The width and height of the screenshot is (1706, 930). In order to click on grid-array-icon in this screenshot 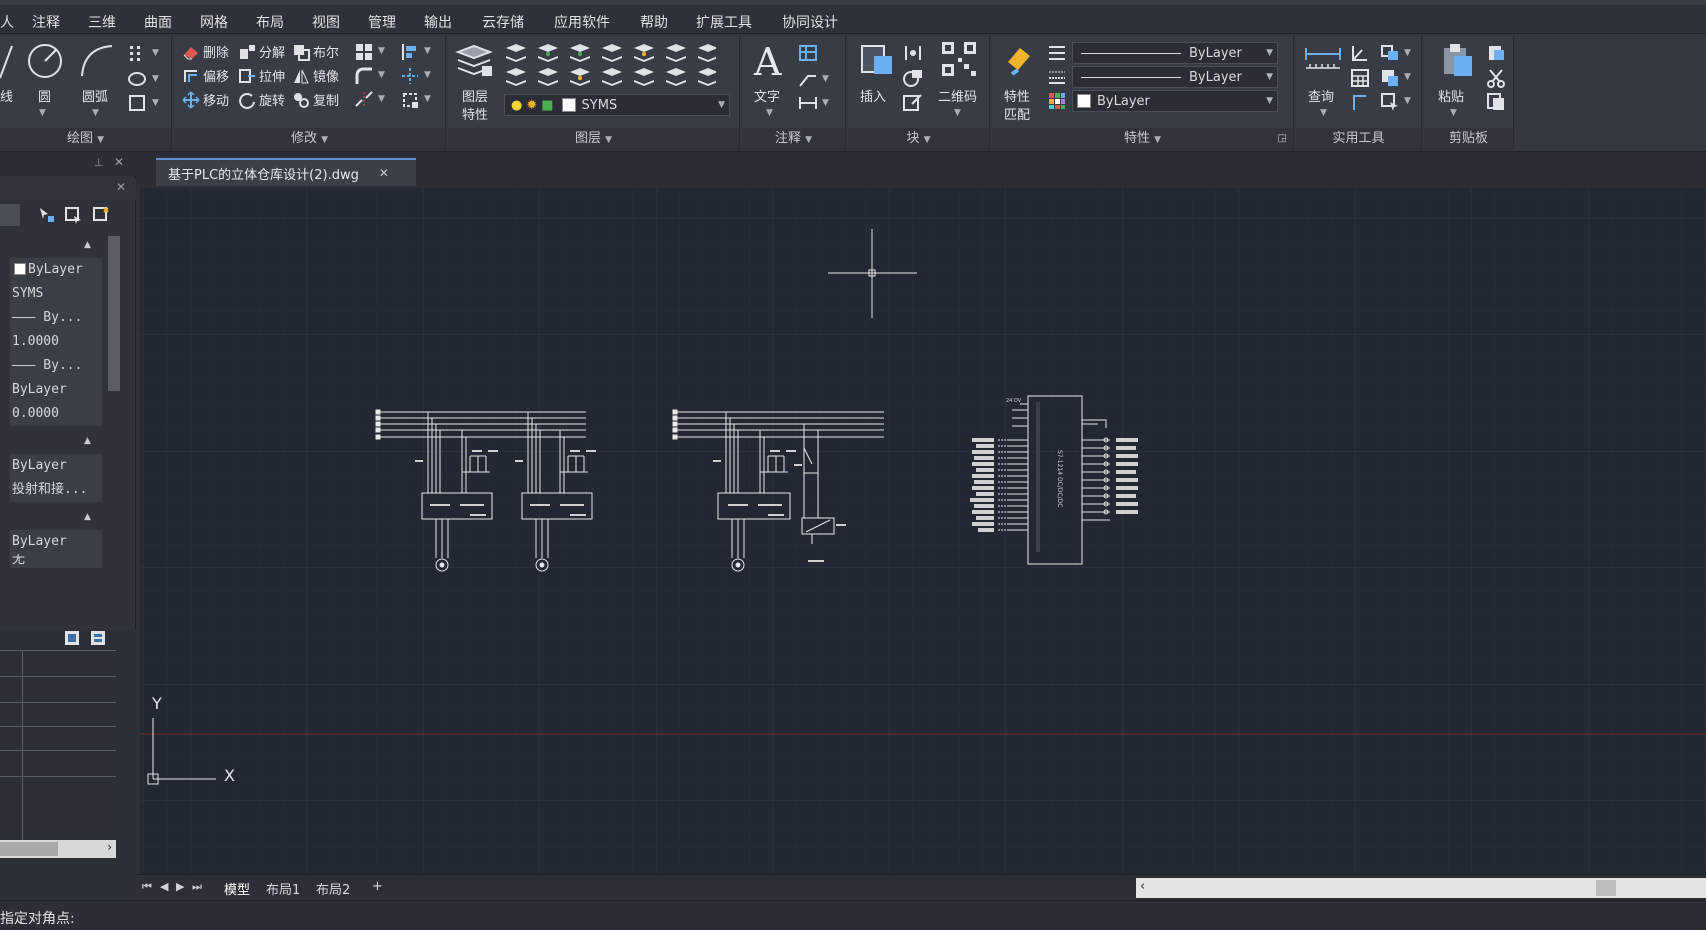, I will do `click(364, 52)`.